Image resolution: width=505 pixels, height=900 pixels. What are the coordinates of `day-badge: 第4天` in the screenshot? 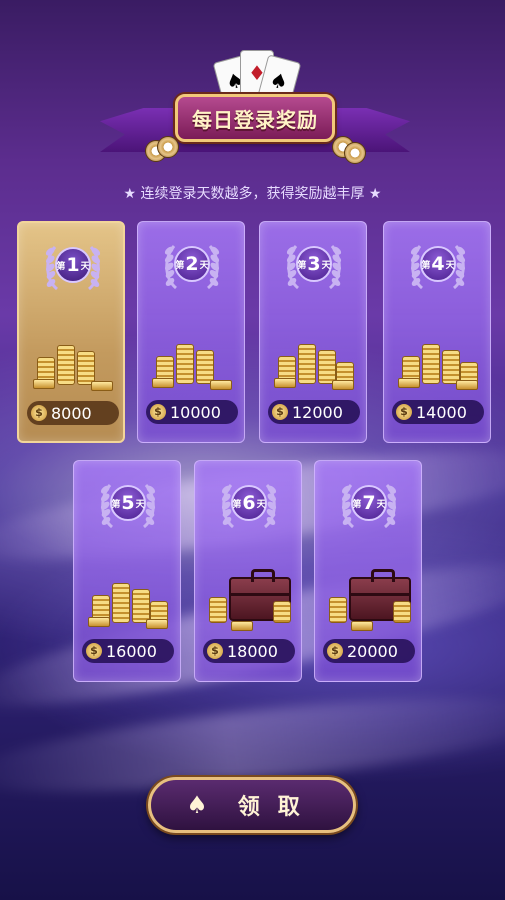 It's located at (438, 266).